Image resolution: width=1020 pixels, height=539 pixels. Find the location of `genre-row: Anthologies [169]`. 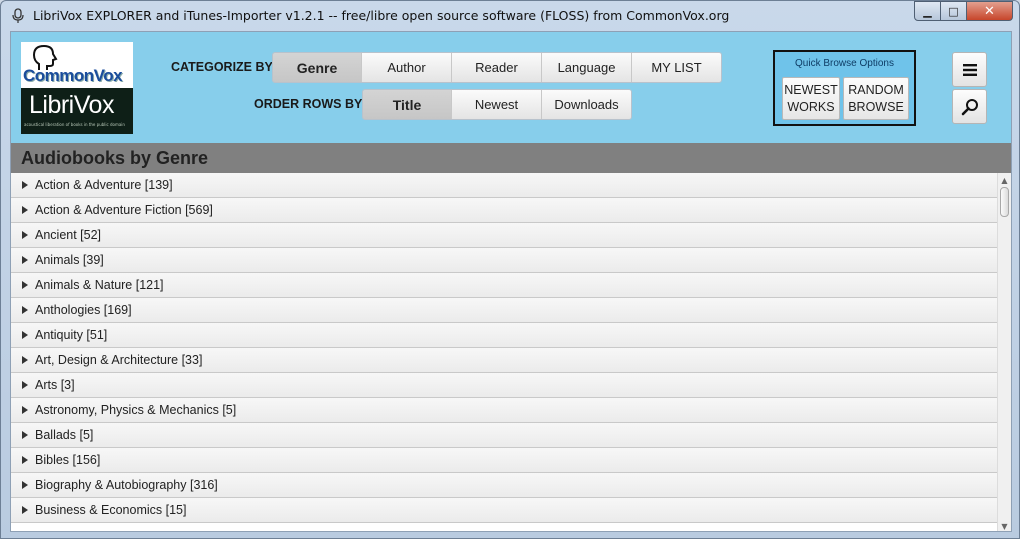

genre-row: Anthologies [169] is located at coordinates (504, 310).